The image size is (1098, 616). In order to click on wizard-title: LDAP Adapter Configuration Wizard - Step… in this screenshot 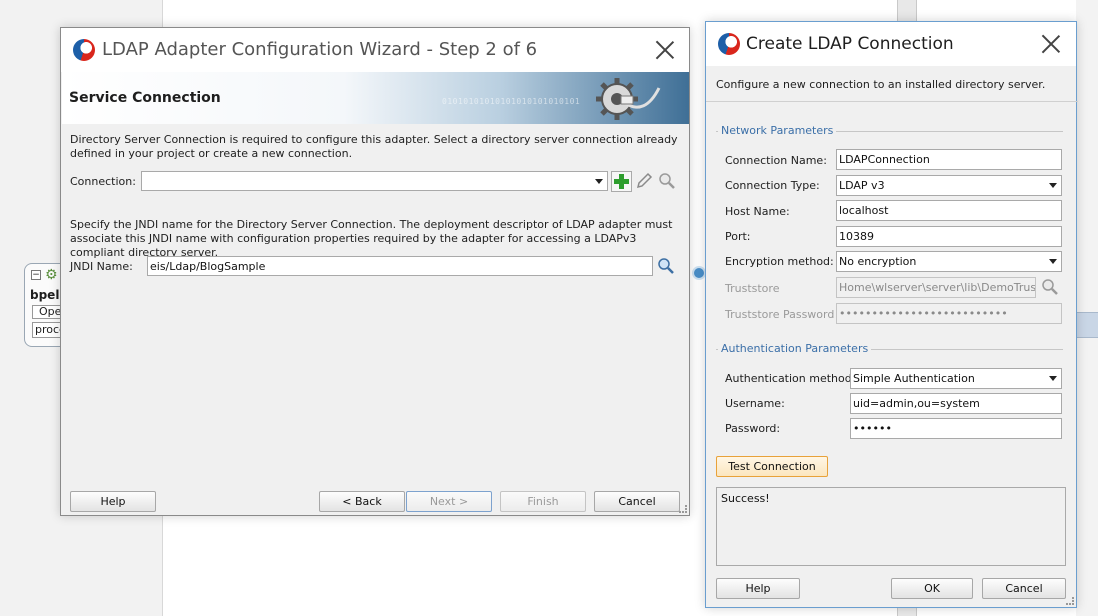, I will do `click(320, 49)`.